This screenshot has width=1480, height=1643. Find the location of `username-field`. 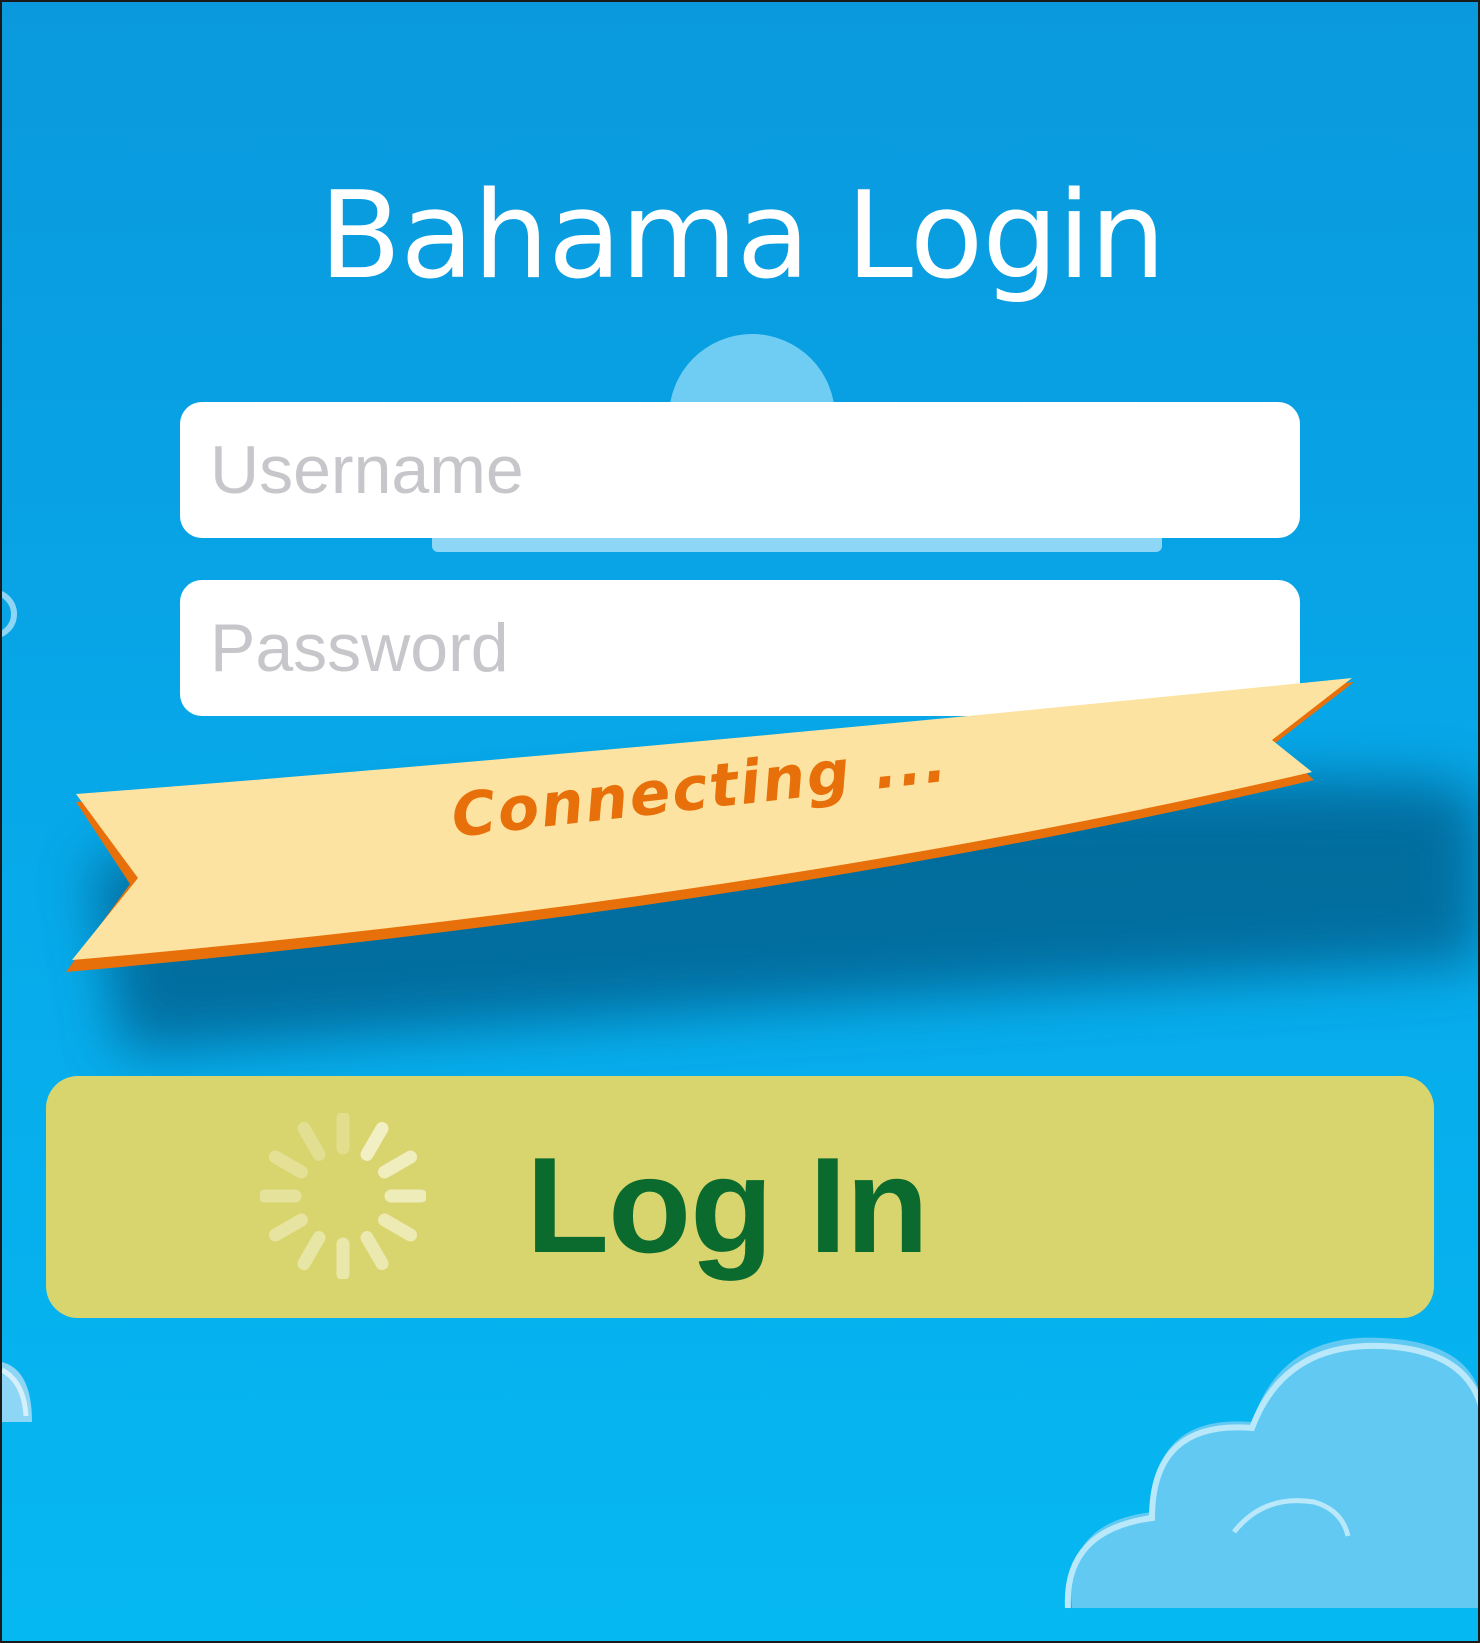

username-field is located at coordinates (740, 470).